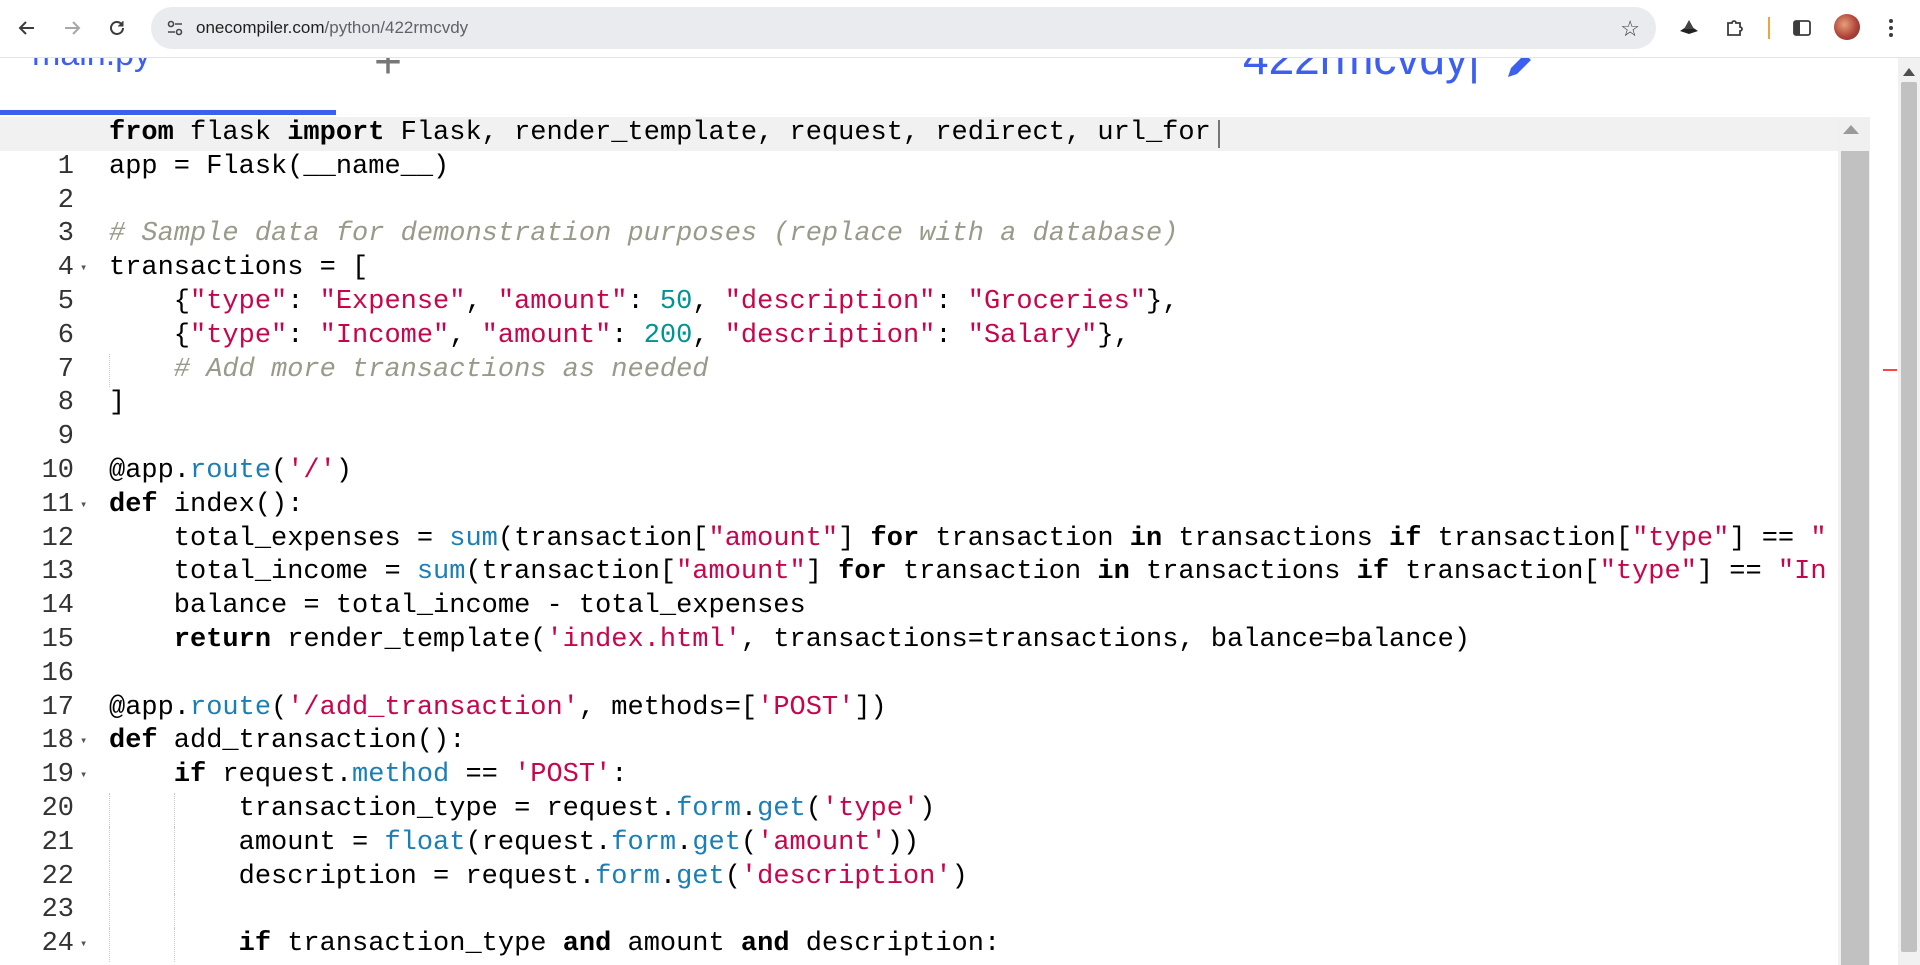 The image size is (1920, 965). Describe the element at coordinates (231, 471) in the screenshot. I see `code-function: route` at that location.